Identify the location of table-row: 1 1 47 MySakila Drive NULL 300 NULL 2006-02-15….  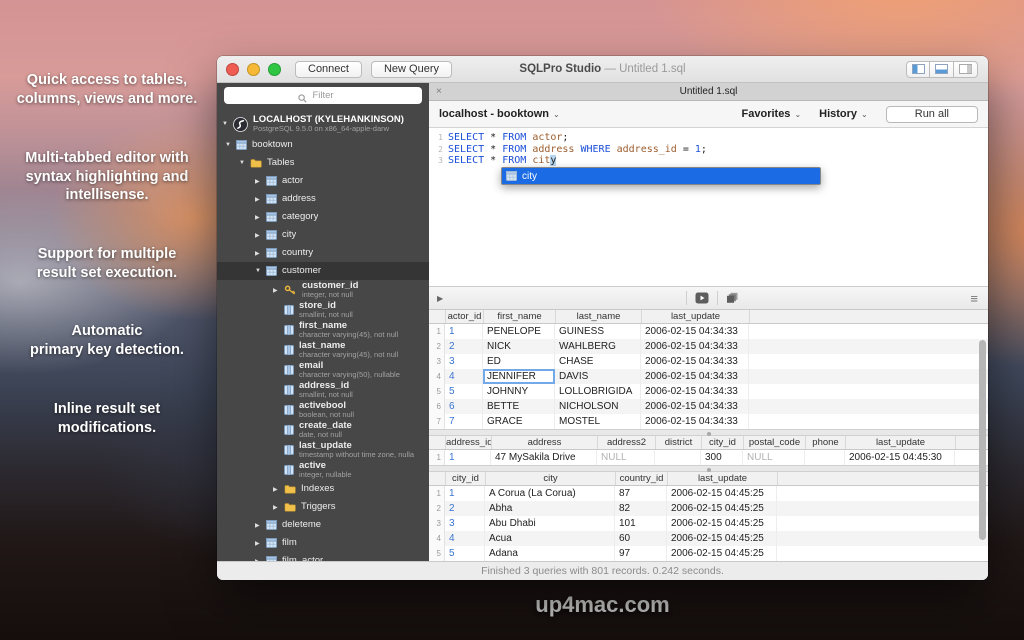
(708, 457).